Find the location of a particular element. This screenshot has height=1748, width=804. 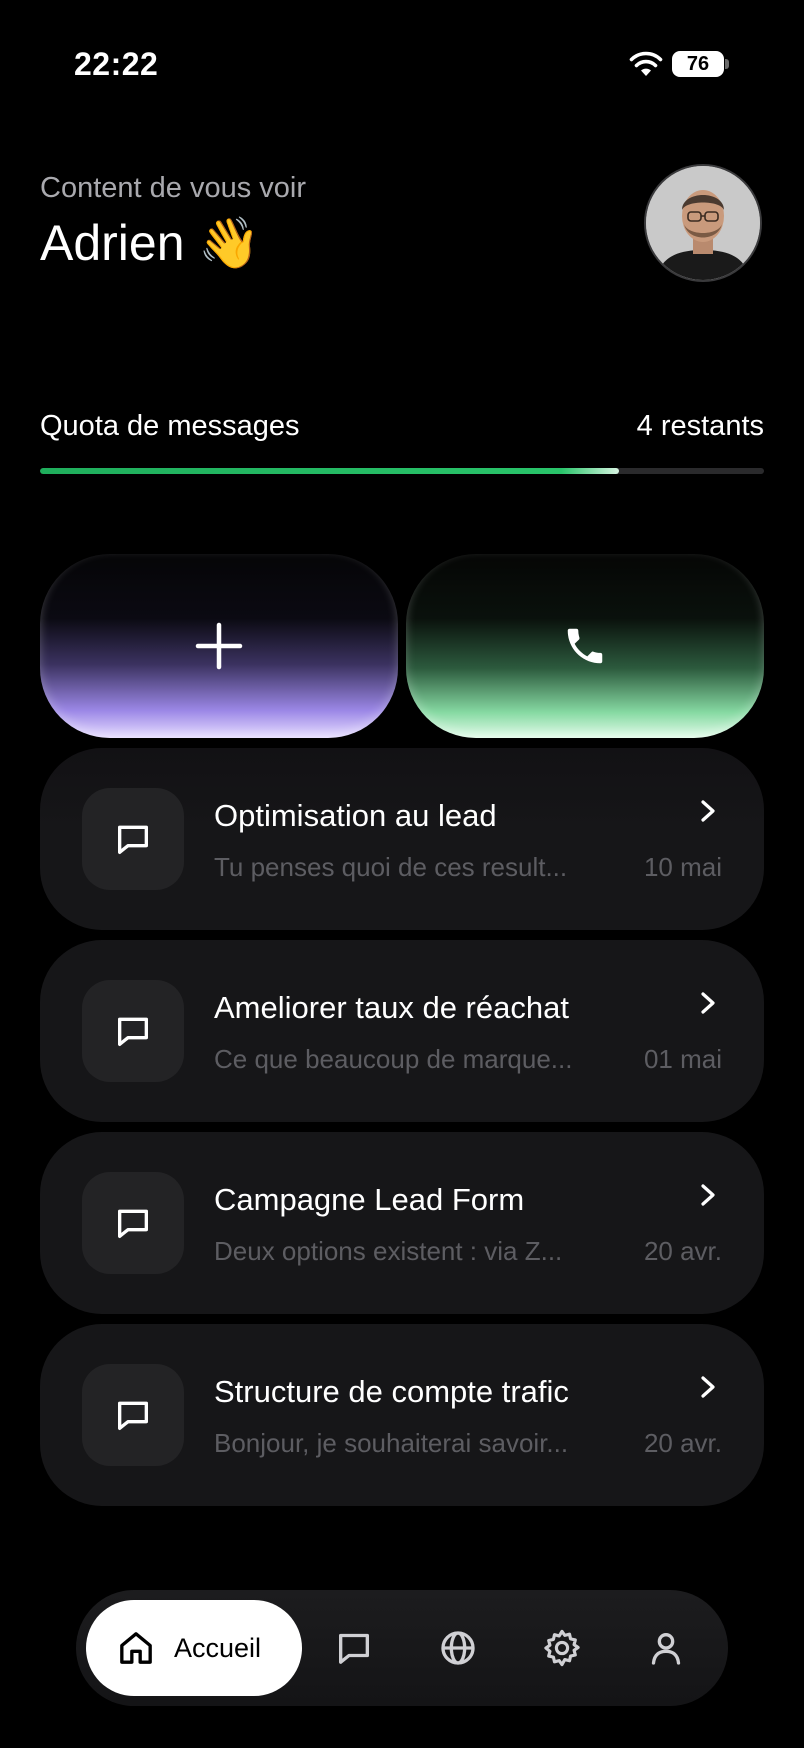

user-name: Adrien 👋 is located at coordinates (150, 243).